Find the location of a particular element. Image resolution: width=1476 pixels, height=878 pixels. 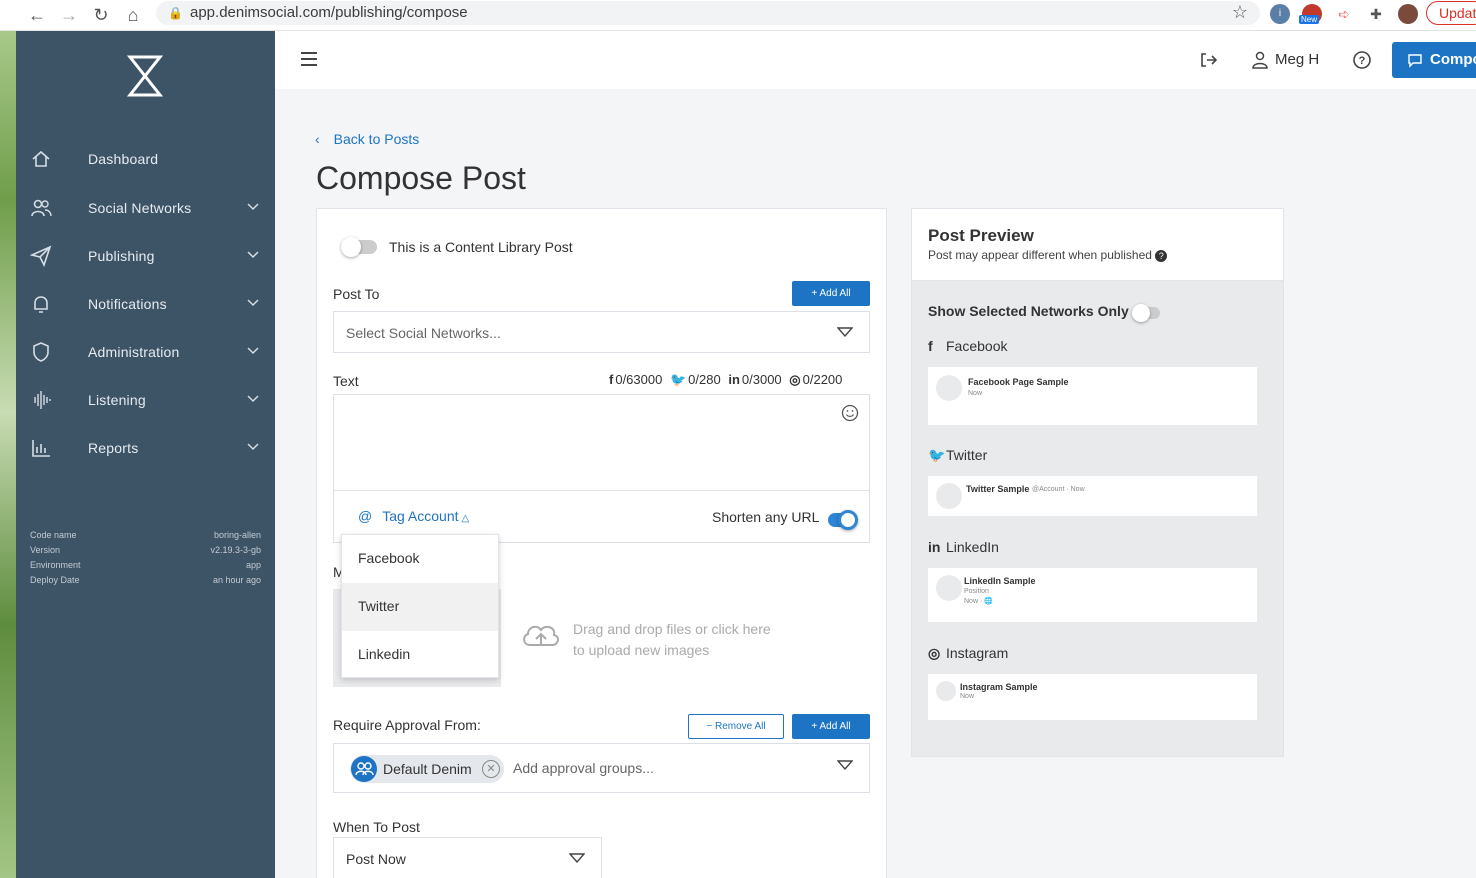

sidebar-item-label: Dashboard is located at coordinates (123, 159).